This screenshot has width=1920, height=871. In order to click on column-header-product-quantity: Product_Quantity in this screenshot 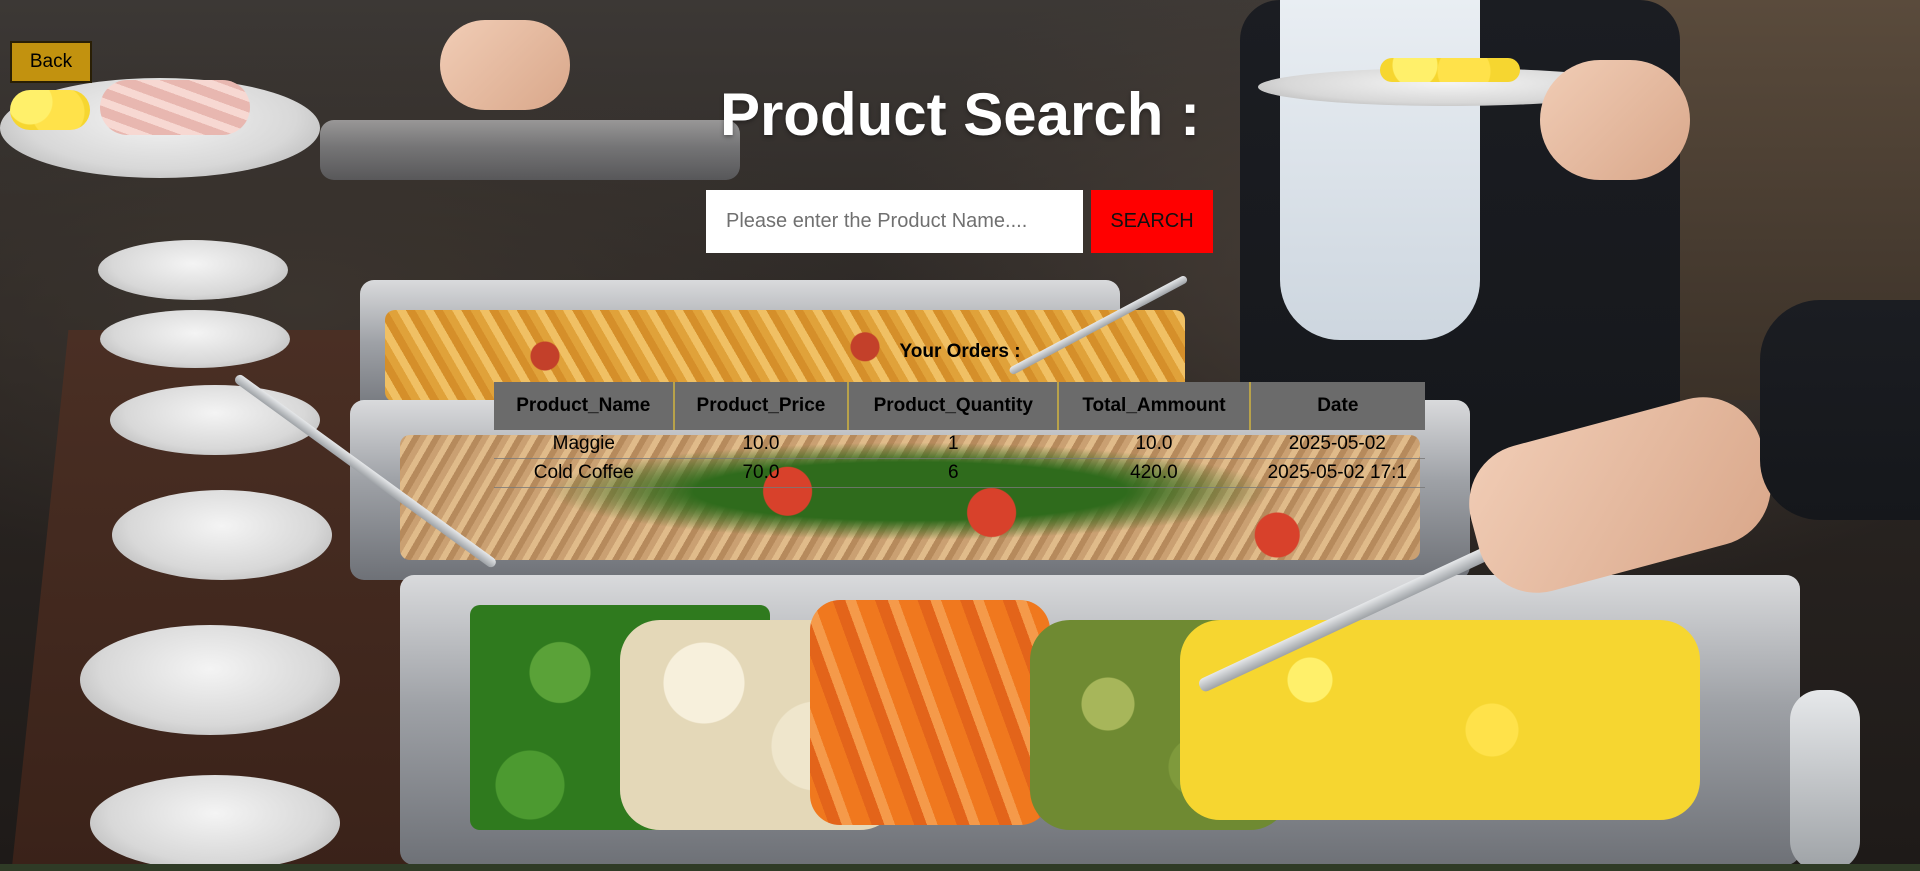, I will do `click(954, 406)`.